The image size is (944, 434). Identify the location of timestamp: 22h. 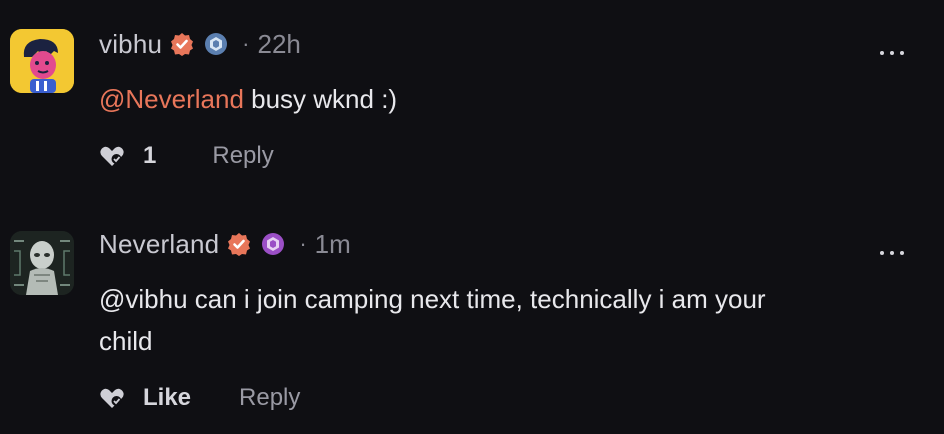
(279, 43).